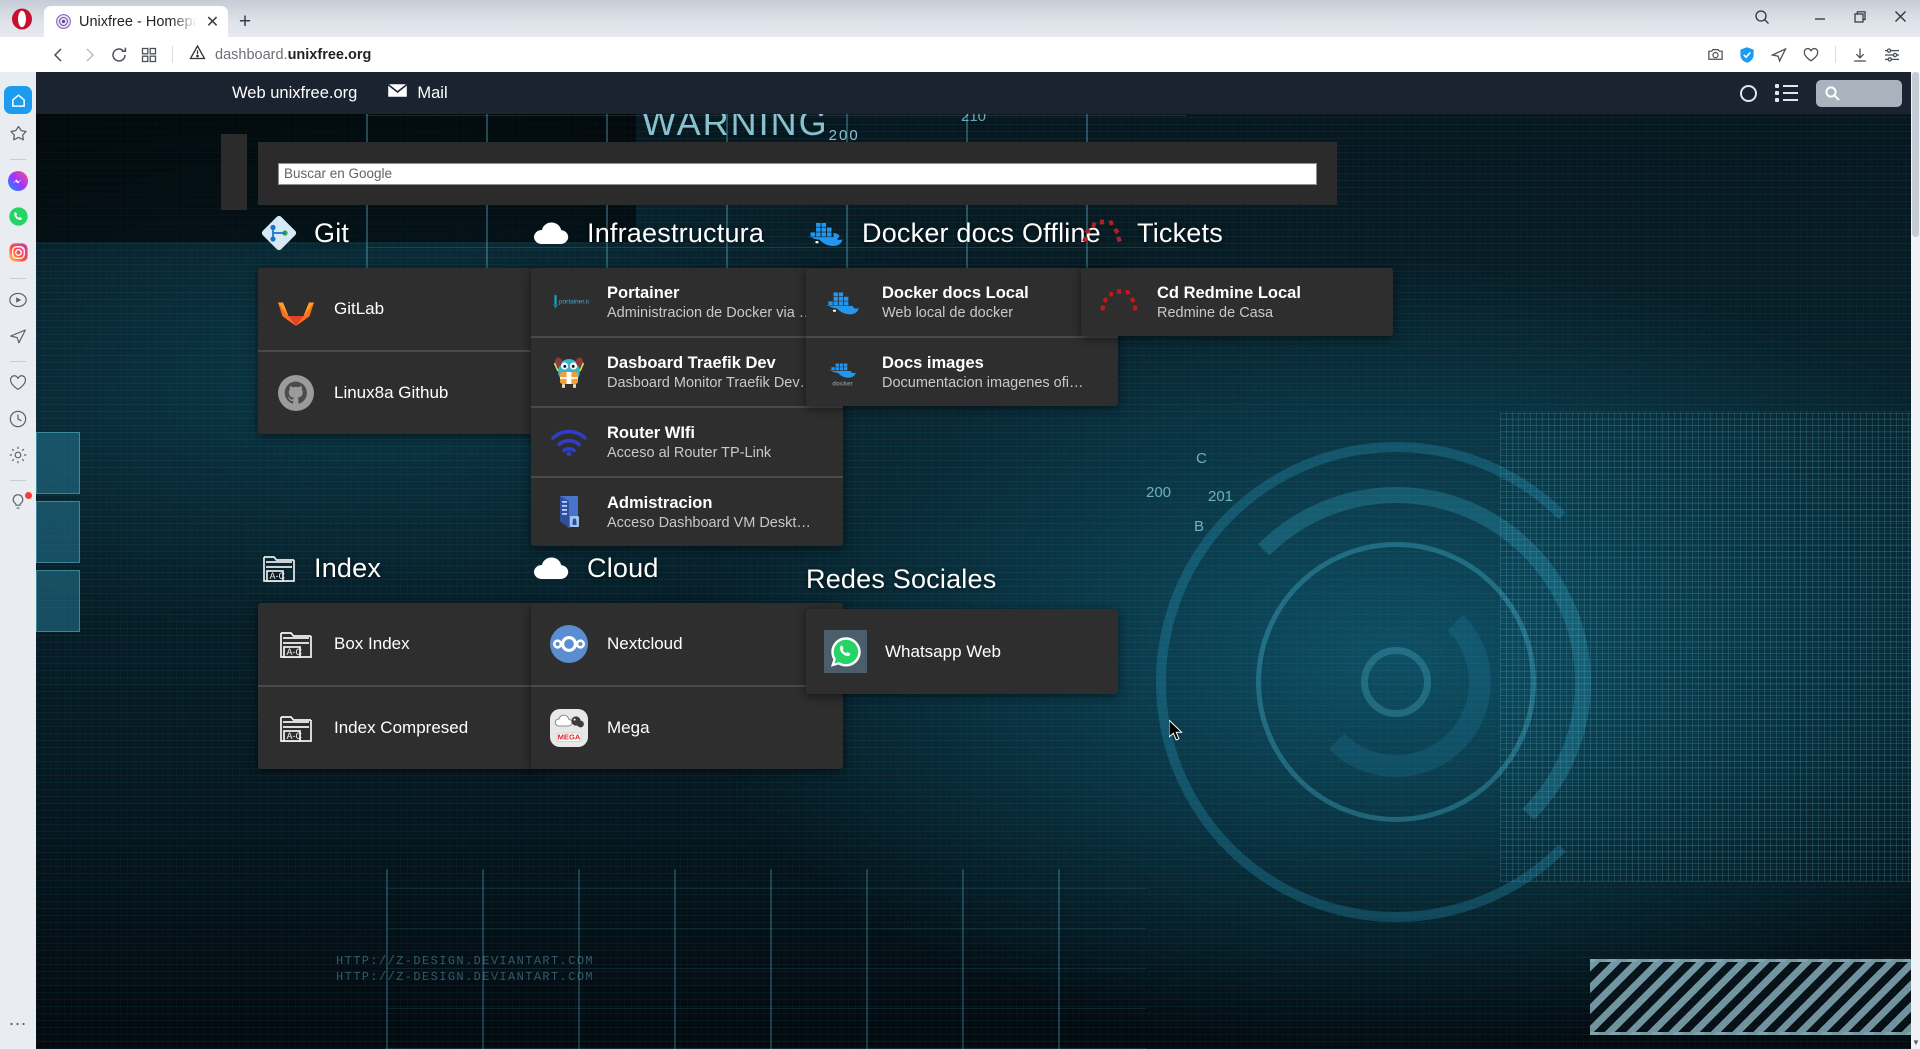 This screenshot has width=1920, height=1049. I want to click on sidebar-item-speed-dial, so click(18, 136).